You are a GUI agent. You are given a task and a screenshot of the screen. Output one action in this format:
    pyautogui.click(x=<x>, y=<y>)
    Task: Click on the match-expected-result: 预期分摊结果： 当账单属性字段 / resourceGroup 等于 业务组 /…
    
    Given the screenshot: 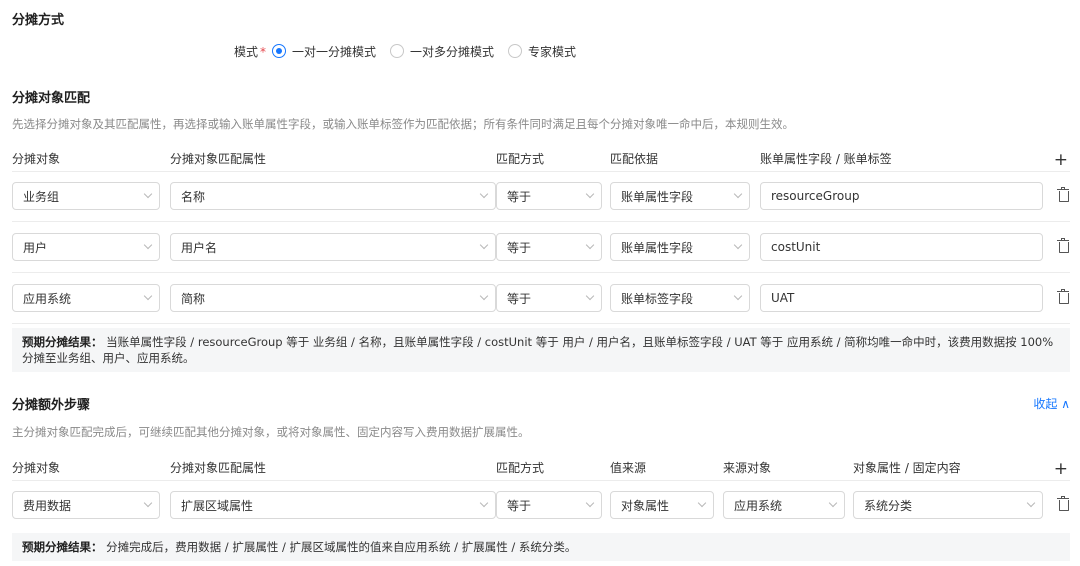 What is the action you would take?
    pyautogui.click(x=541, y=350)
    